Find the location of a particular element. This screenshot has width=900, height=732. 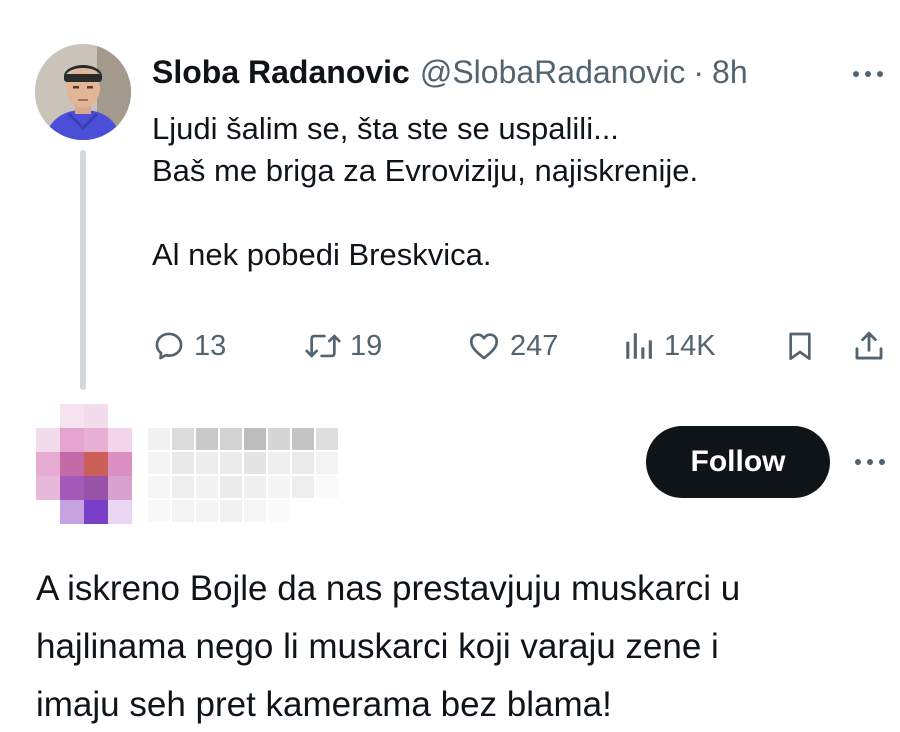

tweet-timestamp: 8h is located at coordinates (730, 72).